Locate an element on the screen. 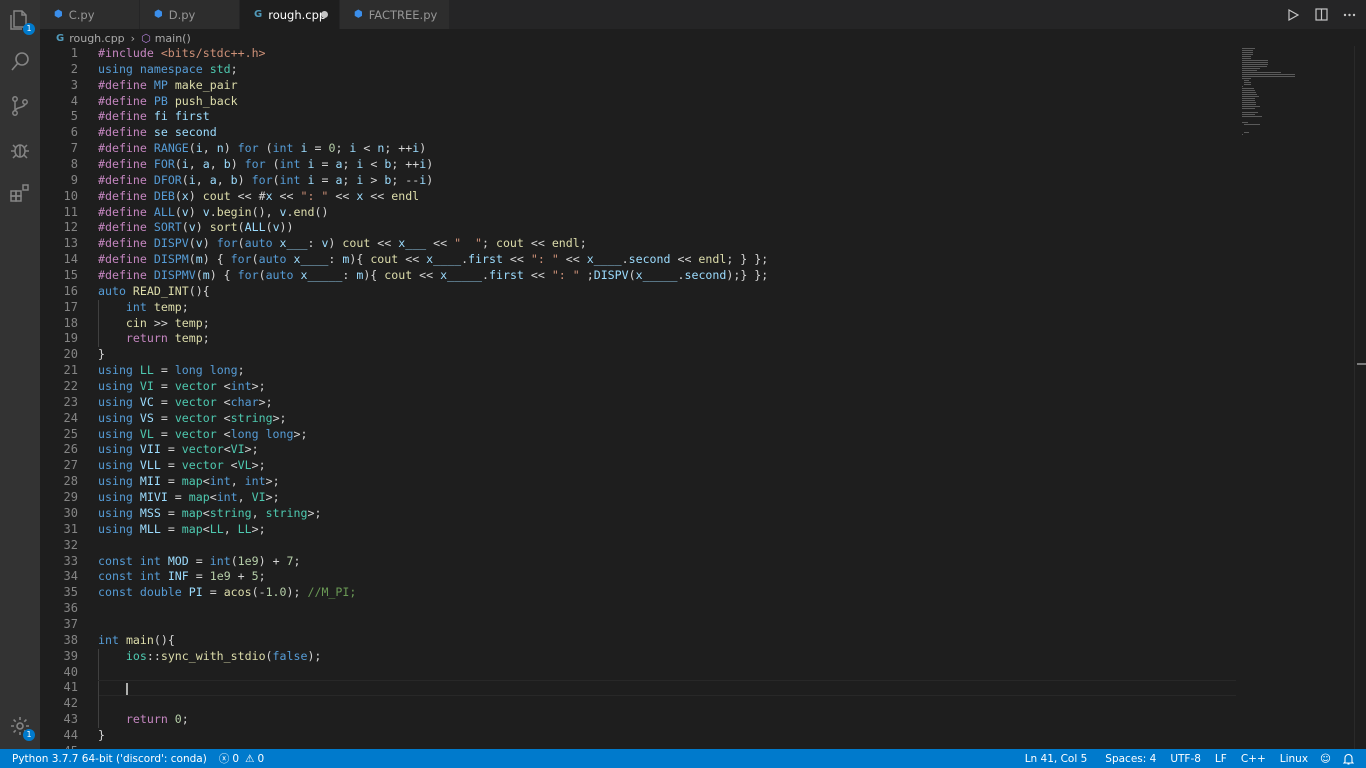 This screenshot has width=1366, height=768. code-line: using VL = vector <long long>; is located at coordinates (667, 435).